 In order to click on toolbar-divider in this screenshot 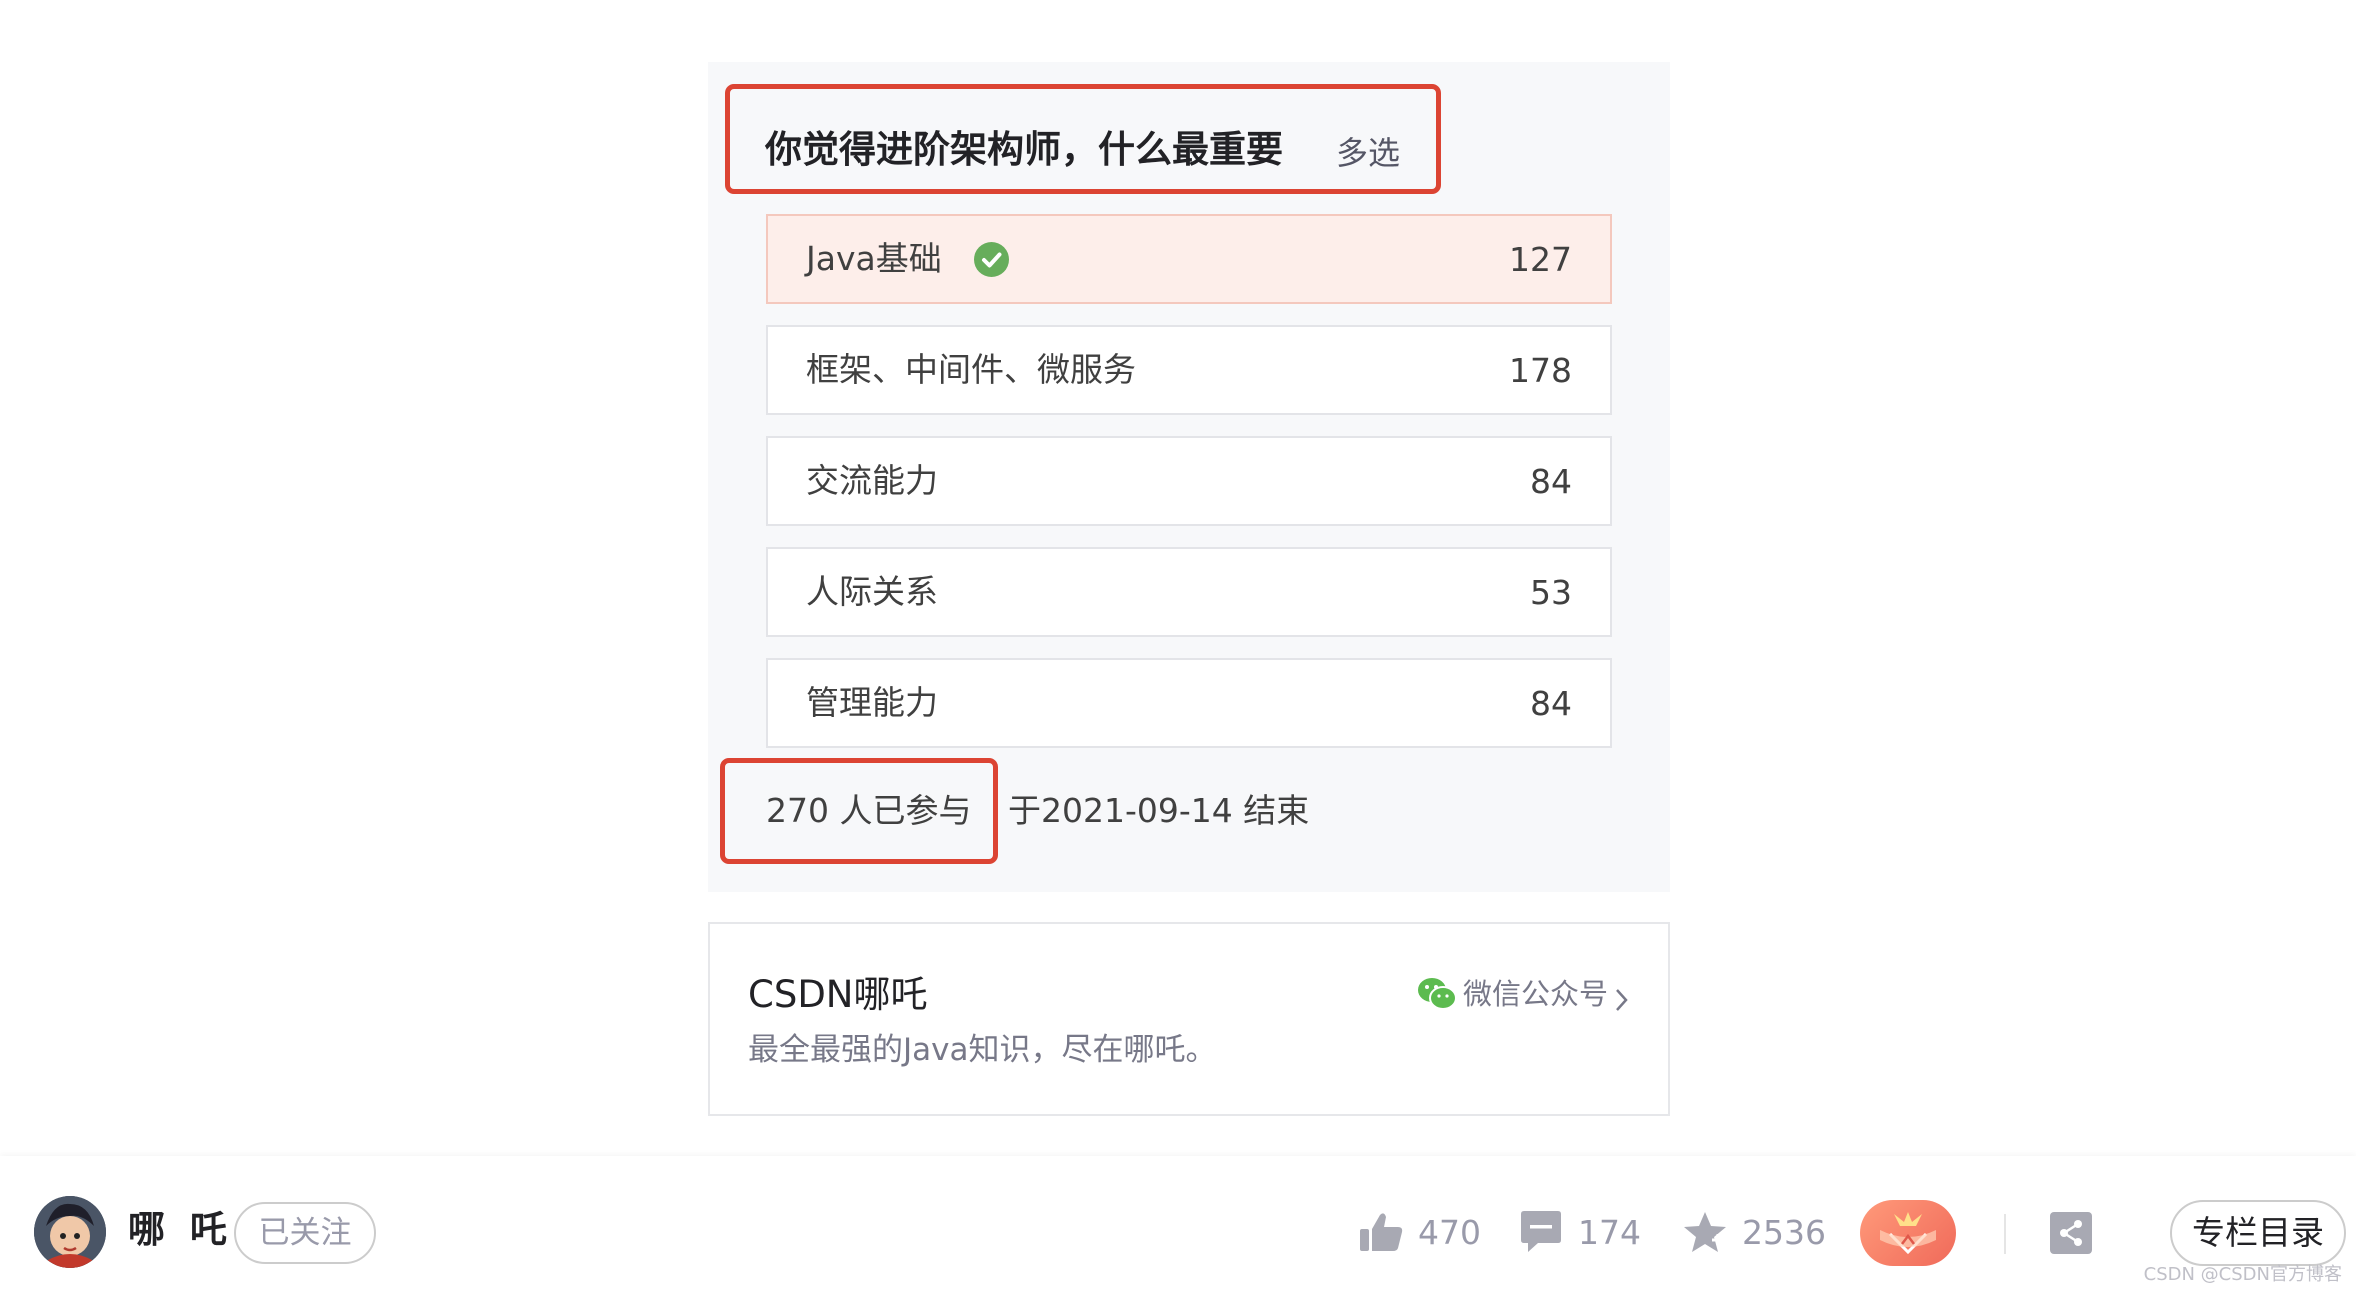, I will do `click(2005, 1234)`.